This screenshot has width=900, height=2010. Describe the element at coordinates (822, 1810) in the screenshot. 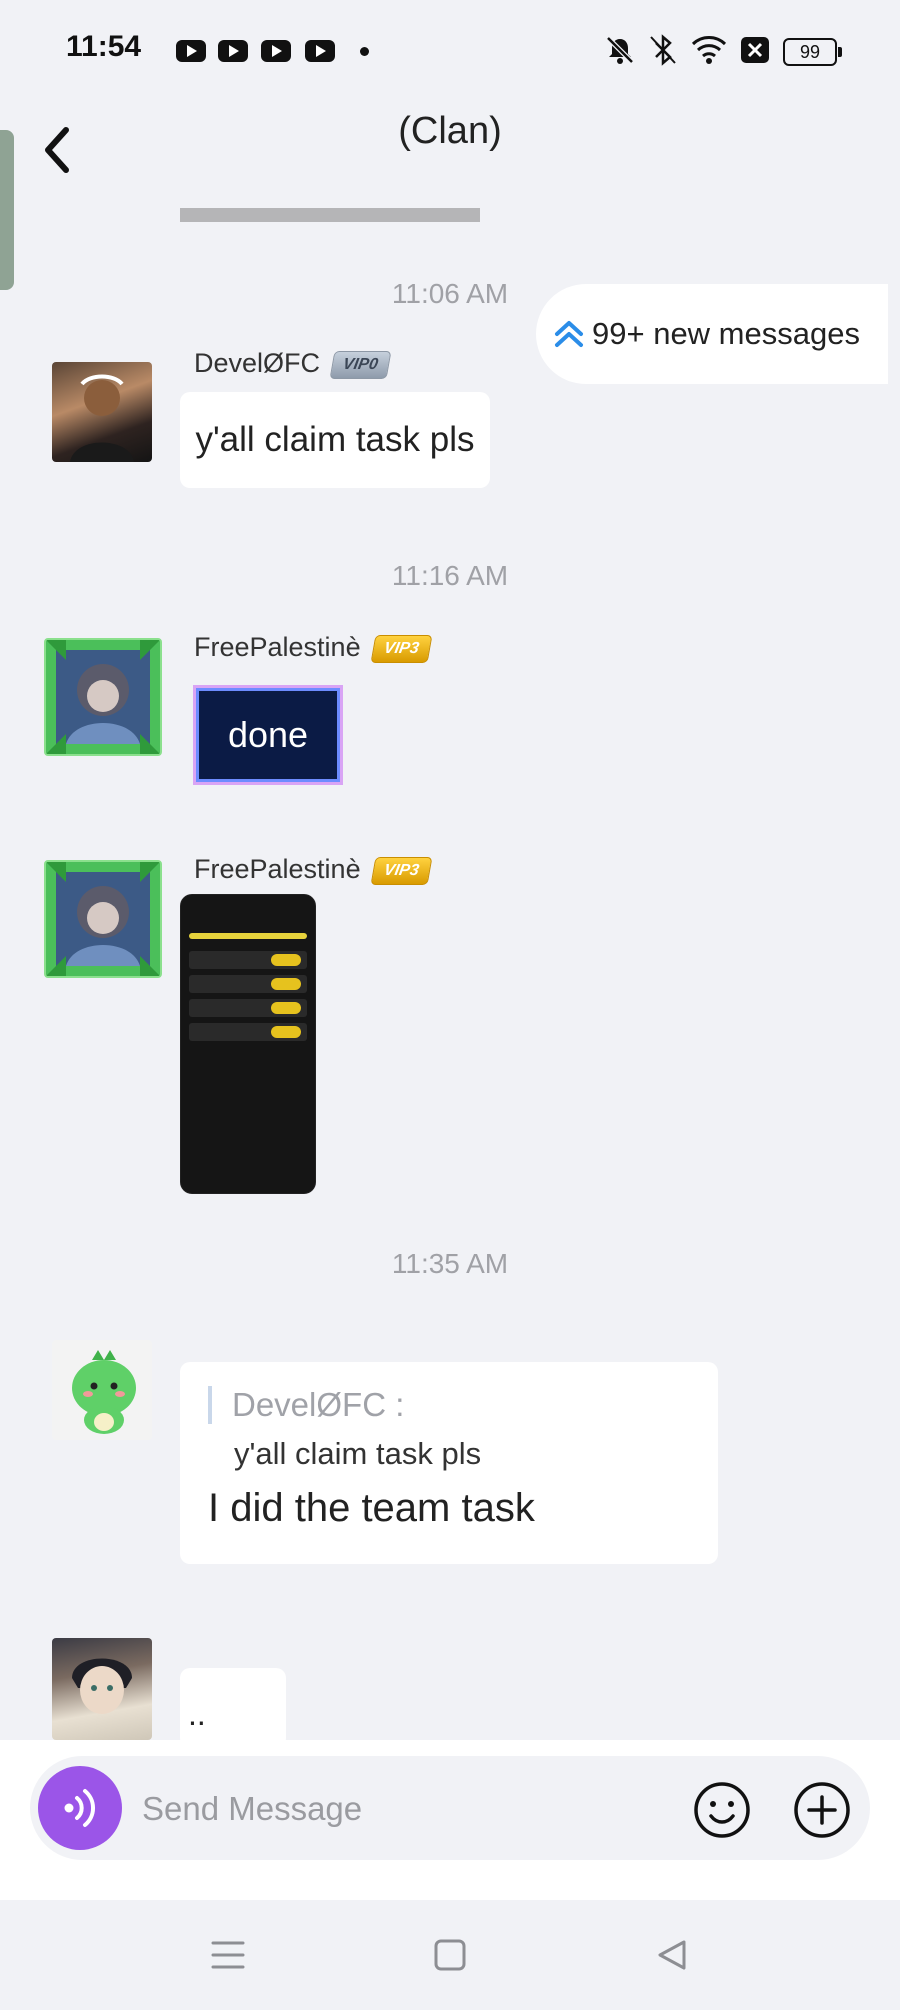

I see `add-attachment-icon` at that location.